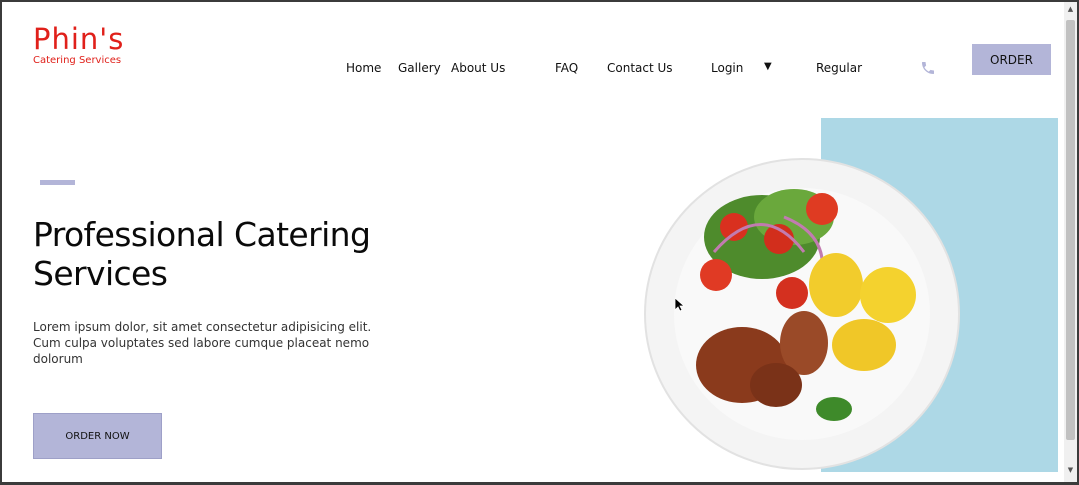 This screenshot has width=1079, height=485. I want to click on caret-down-icon: ▼, so click(768, 66).